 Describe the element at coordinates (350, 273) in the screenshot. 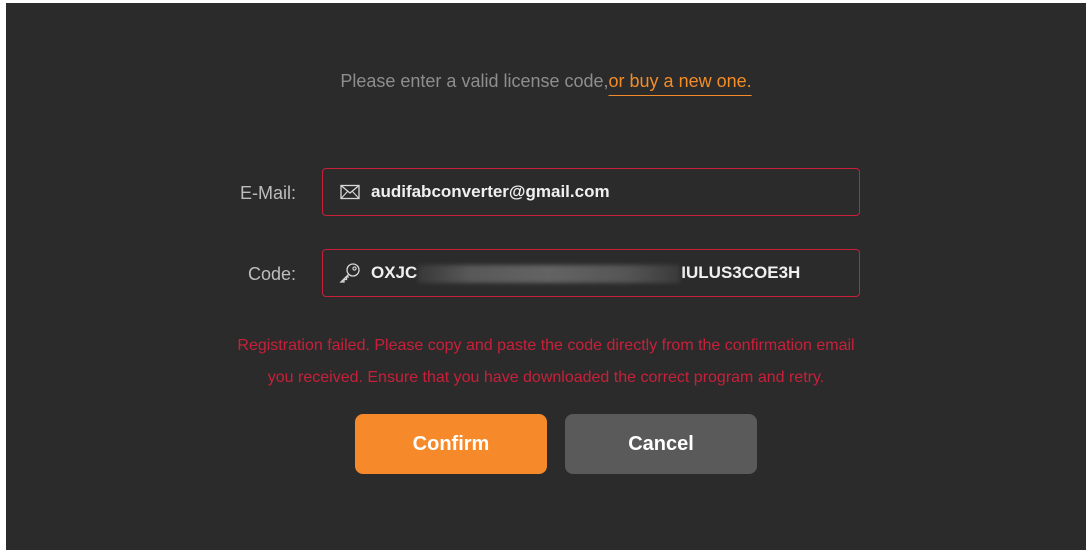

I see `key-icon` at that location.